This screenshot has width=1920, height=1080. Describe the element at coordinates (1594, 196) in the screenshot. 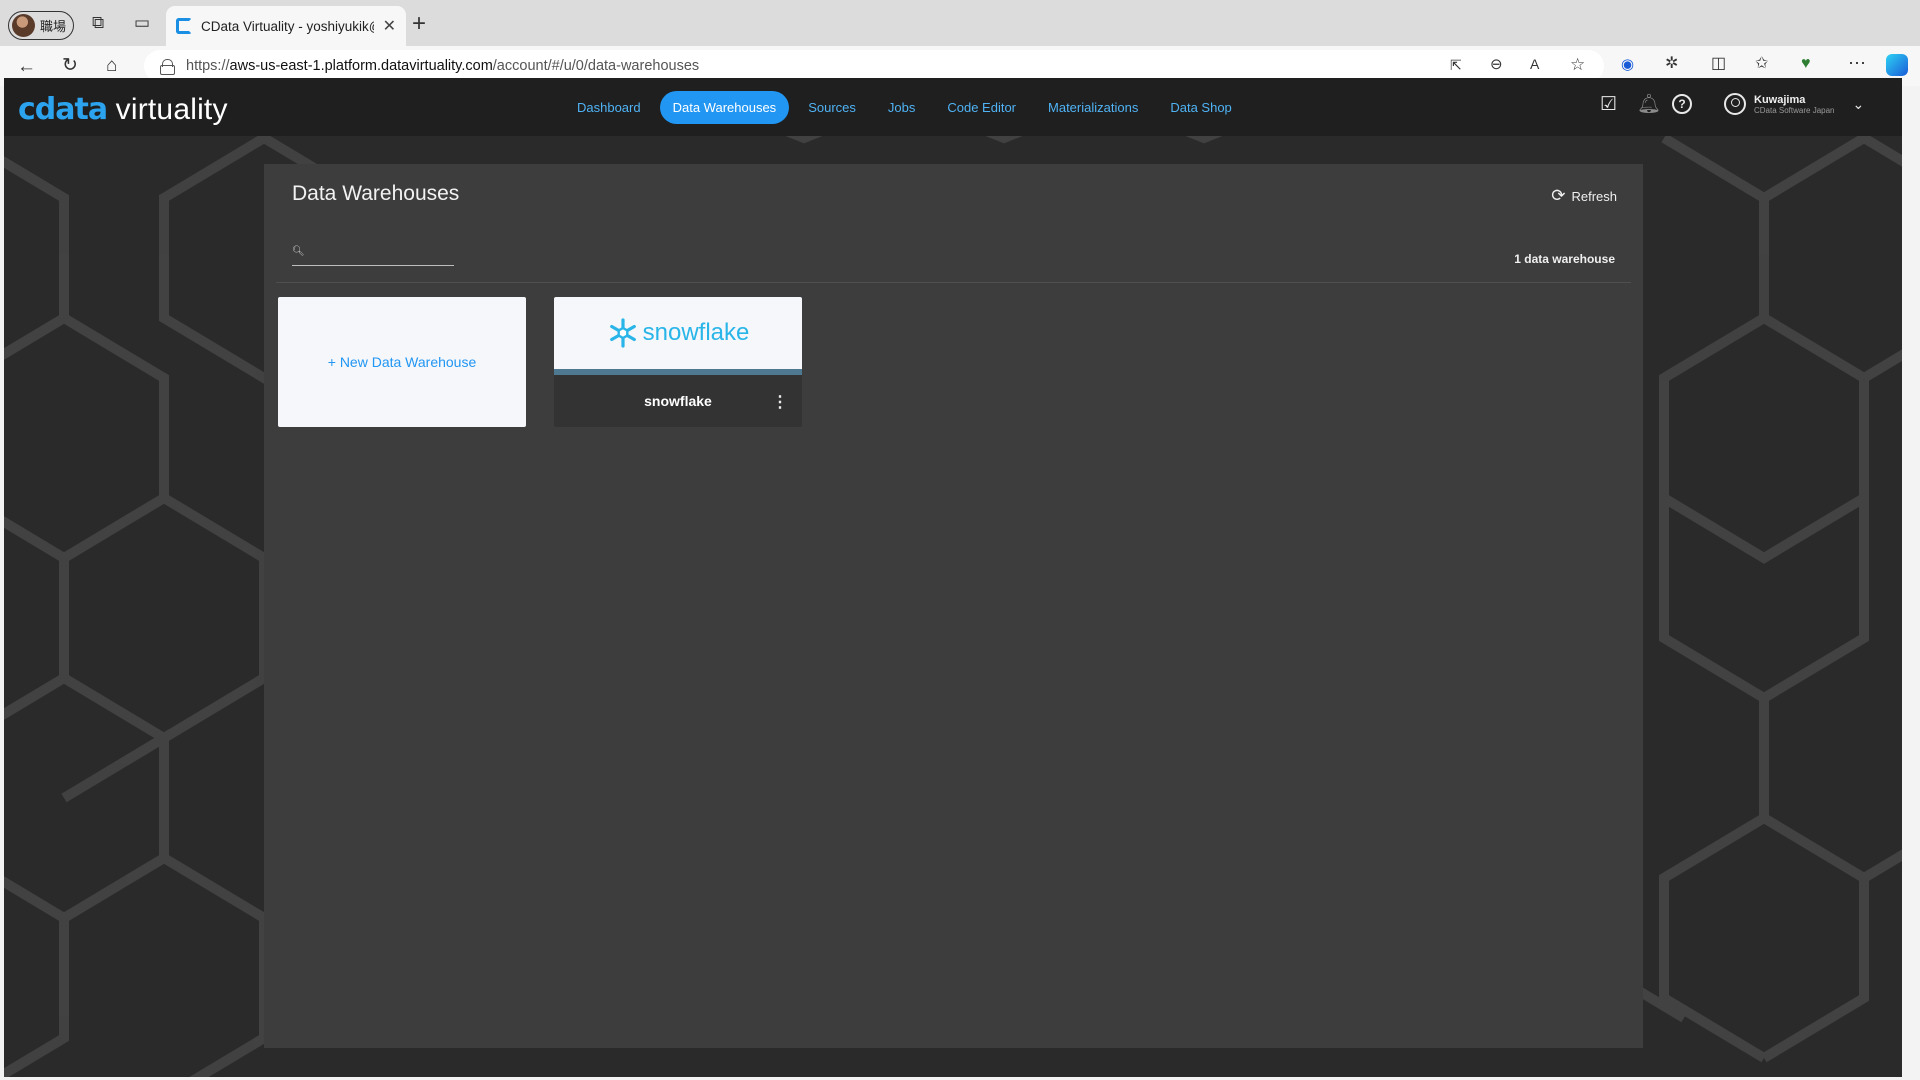

I see `refresh-label: Refresh` at that location.